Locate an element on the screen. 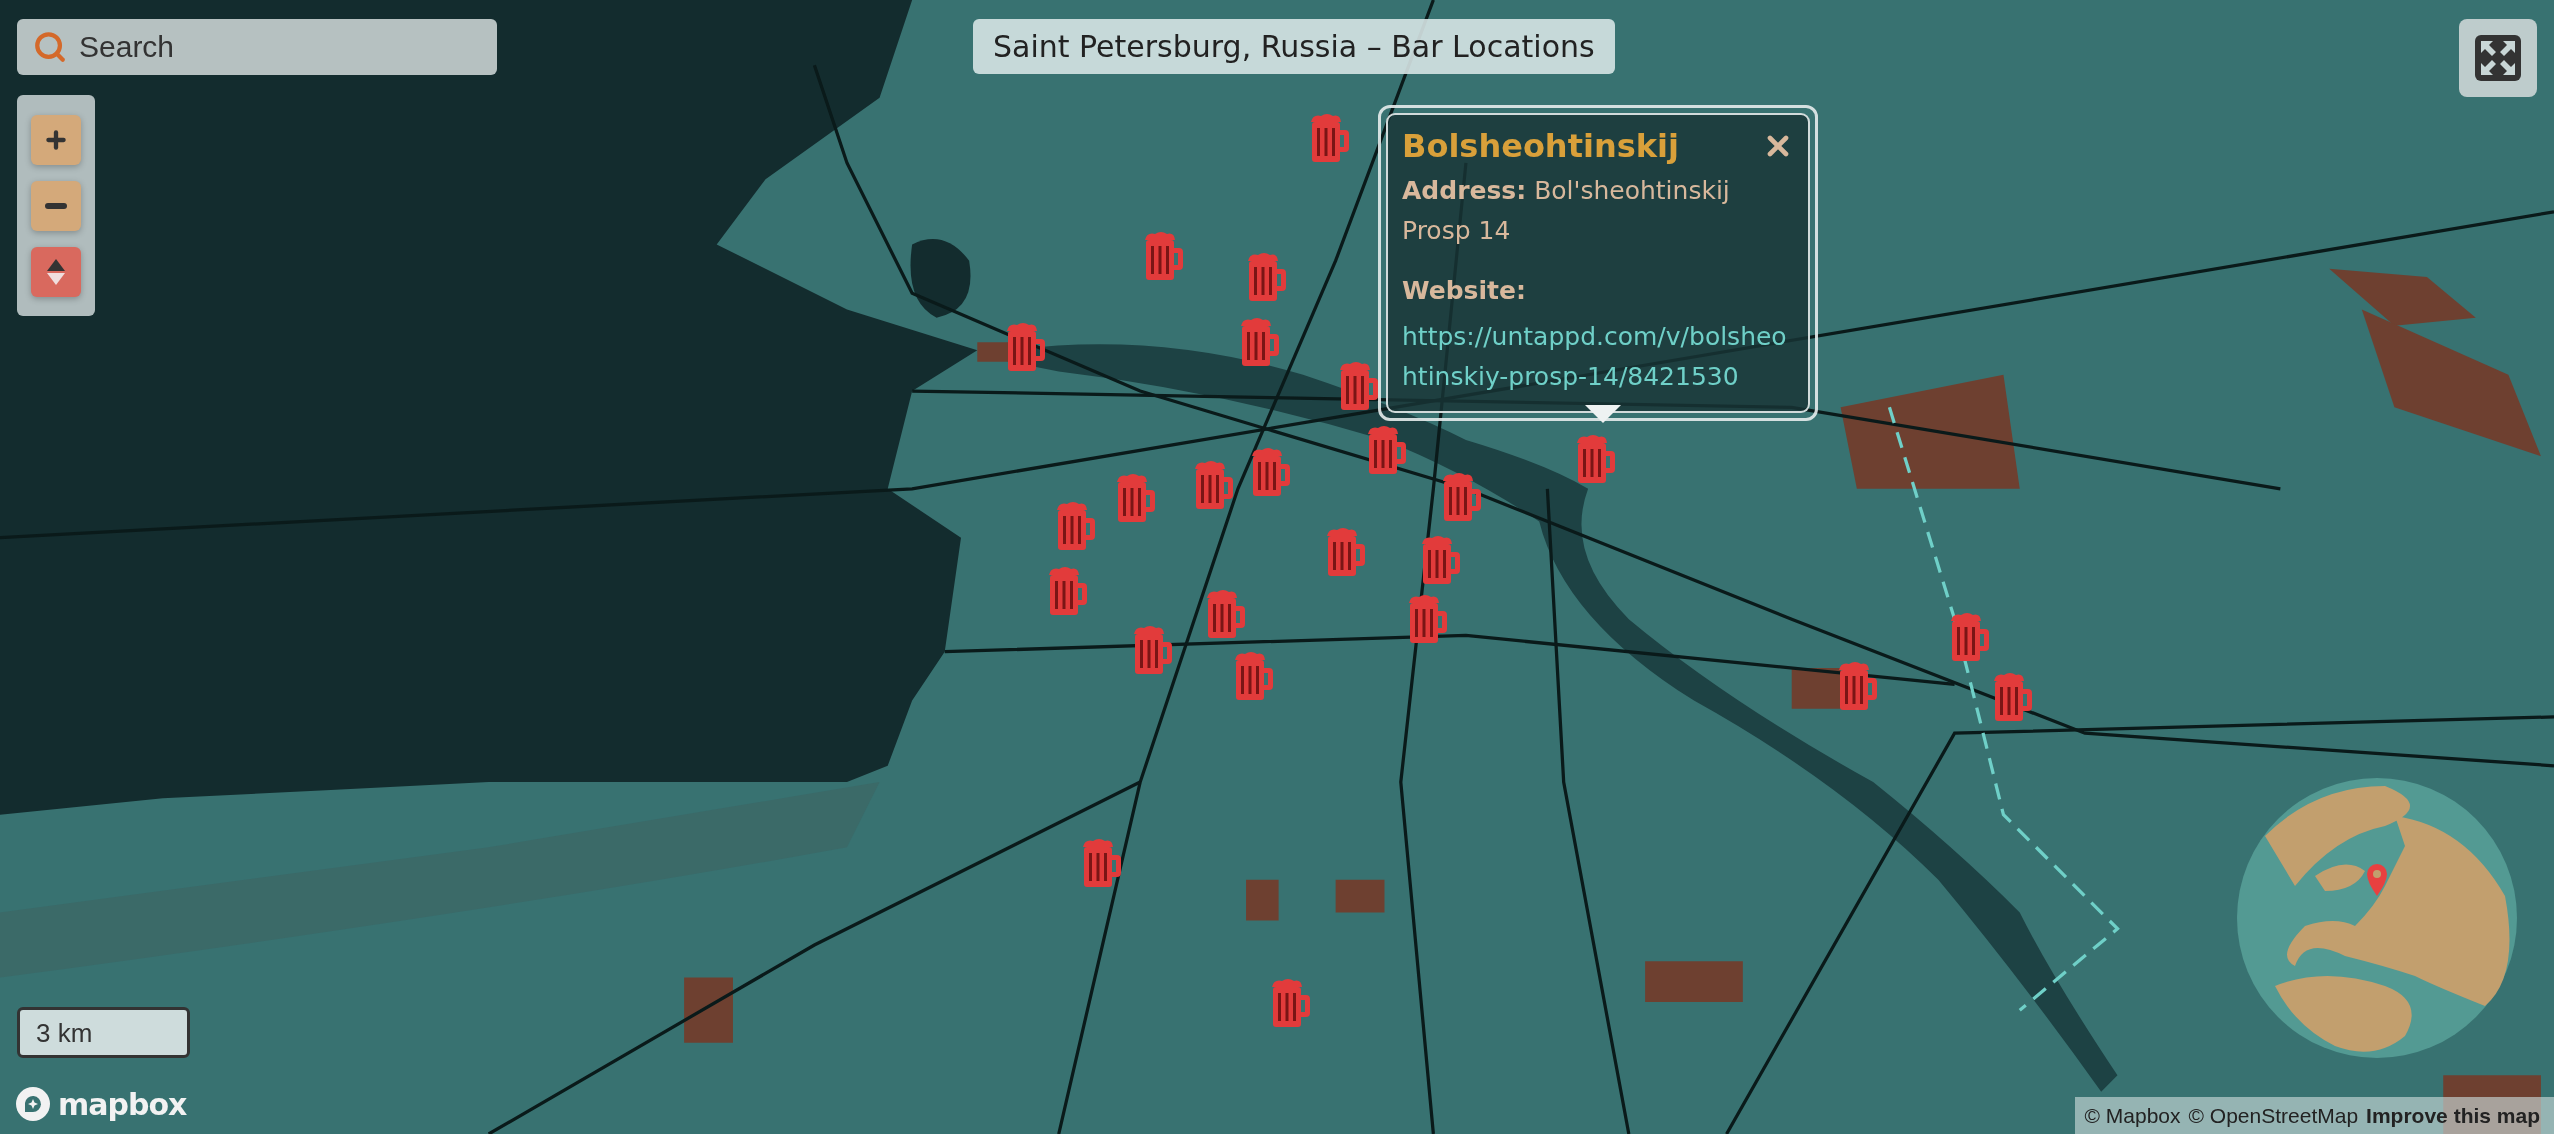 The width and height of the screenshot is (2554, 1134). search-icon is located at coordinates (50, 47).